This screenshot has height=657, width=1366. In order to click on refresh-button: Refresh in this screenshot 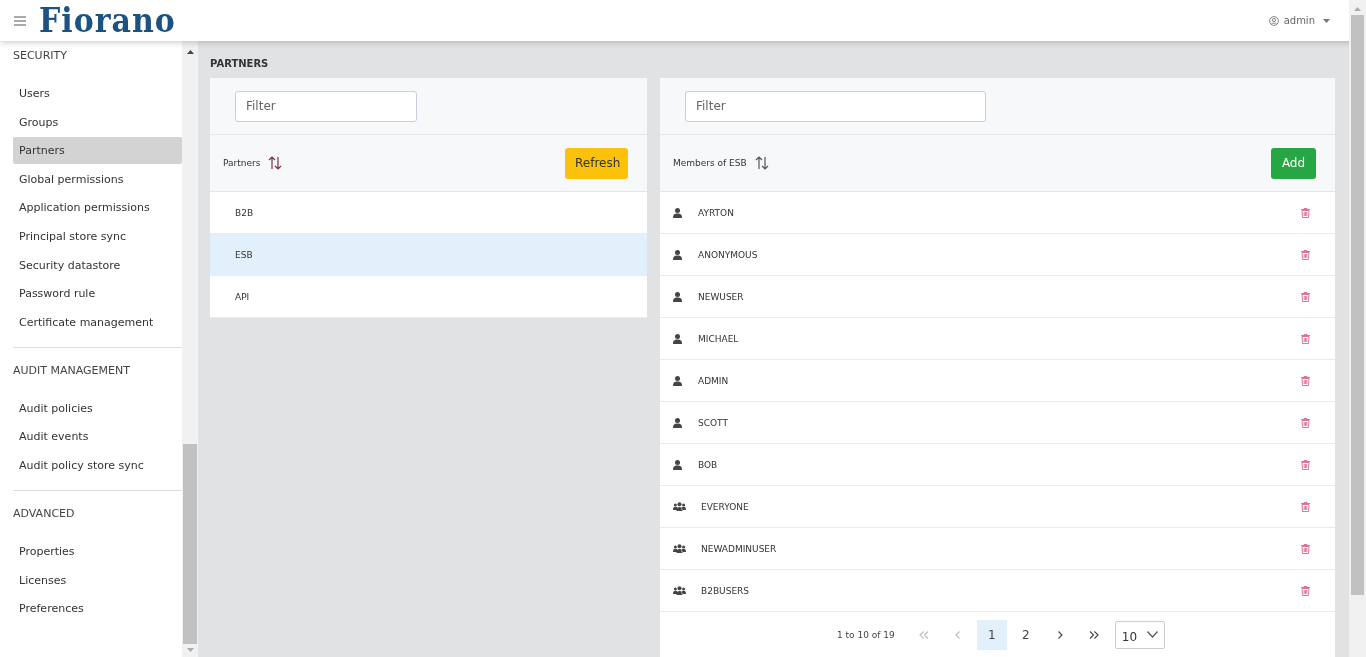, I will do `click(596, 163)`.